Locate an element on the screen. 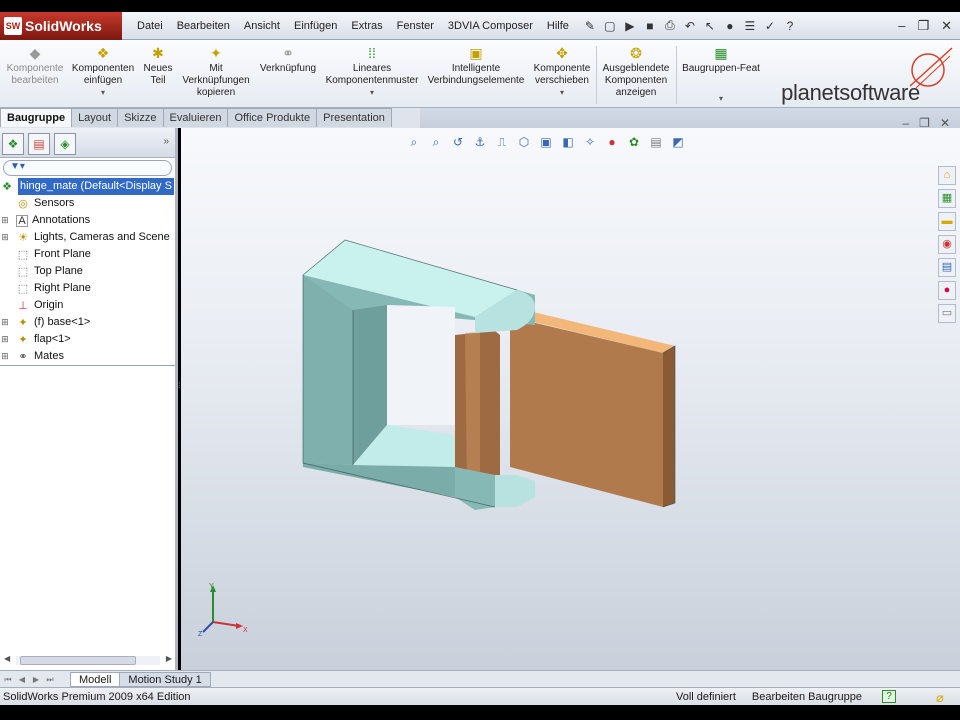 The height and width of the screenshot is (720, 960). tree-item-front-plane: ⬚ Front Plane is located at coordinates (87, 254).